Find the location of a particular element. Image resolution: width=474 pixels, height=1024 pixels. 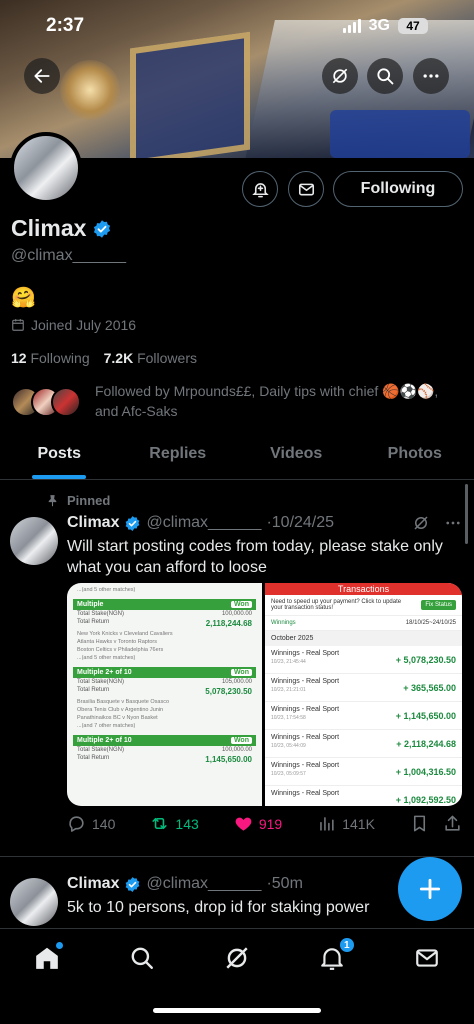

bet-team: Boston Celtics v Philadelphia 76ers is located at coordinates (120, 650).